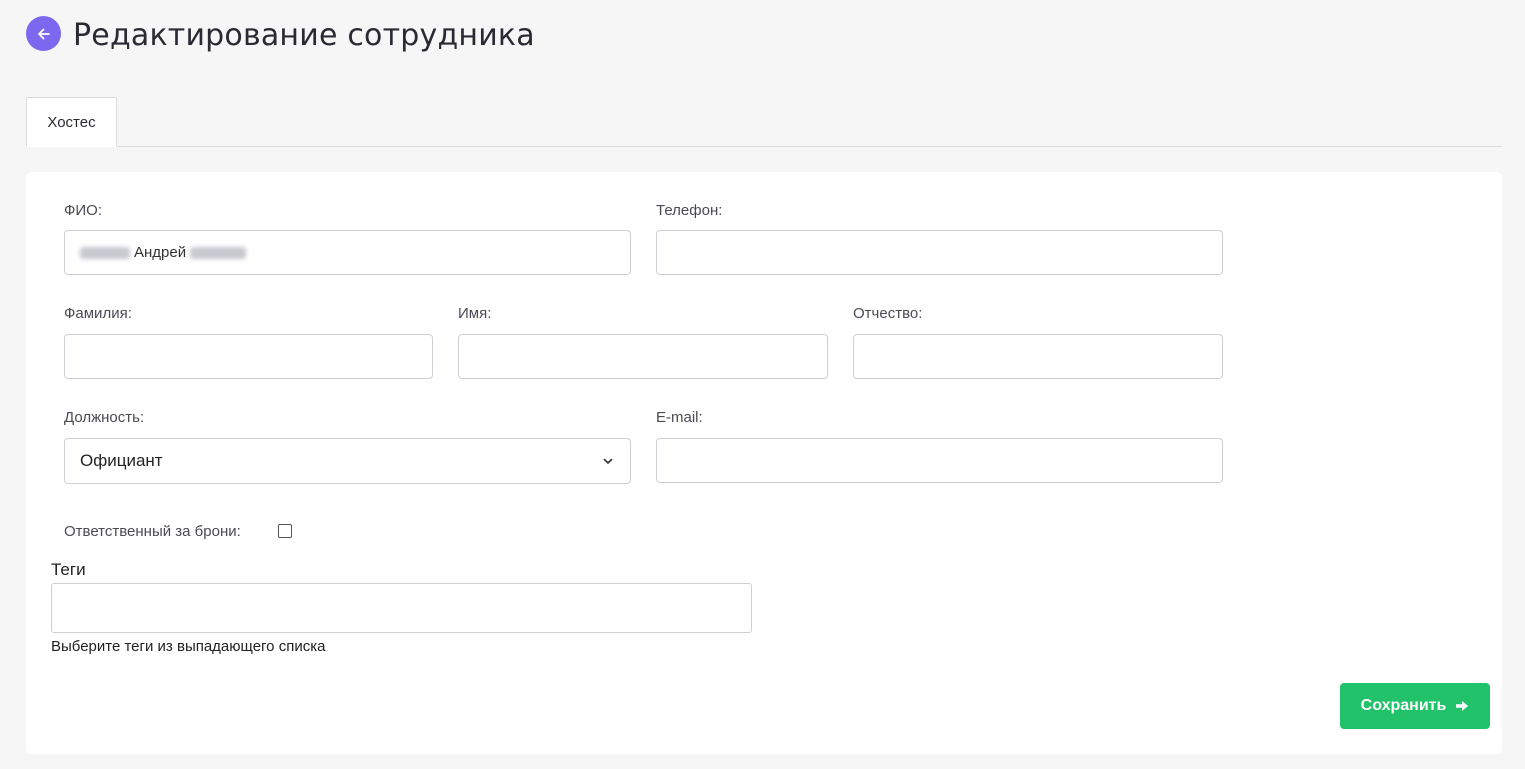 Image resolution: width=1525 pixels, height=769 pixels. What do you see at coordinates (104, 417) in the screenshot?
I see `position-label: Должность:` at bounding box center [104, 417].